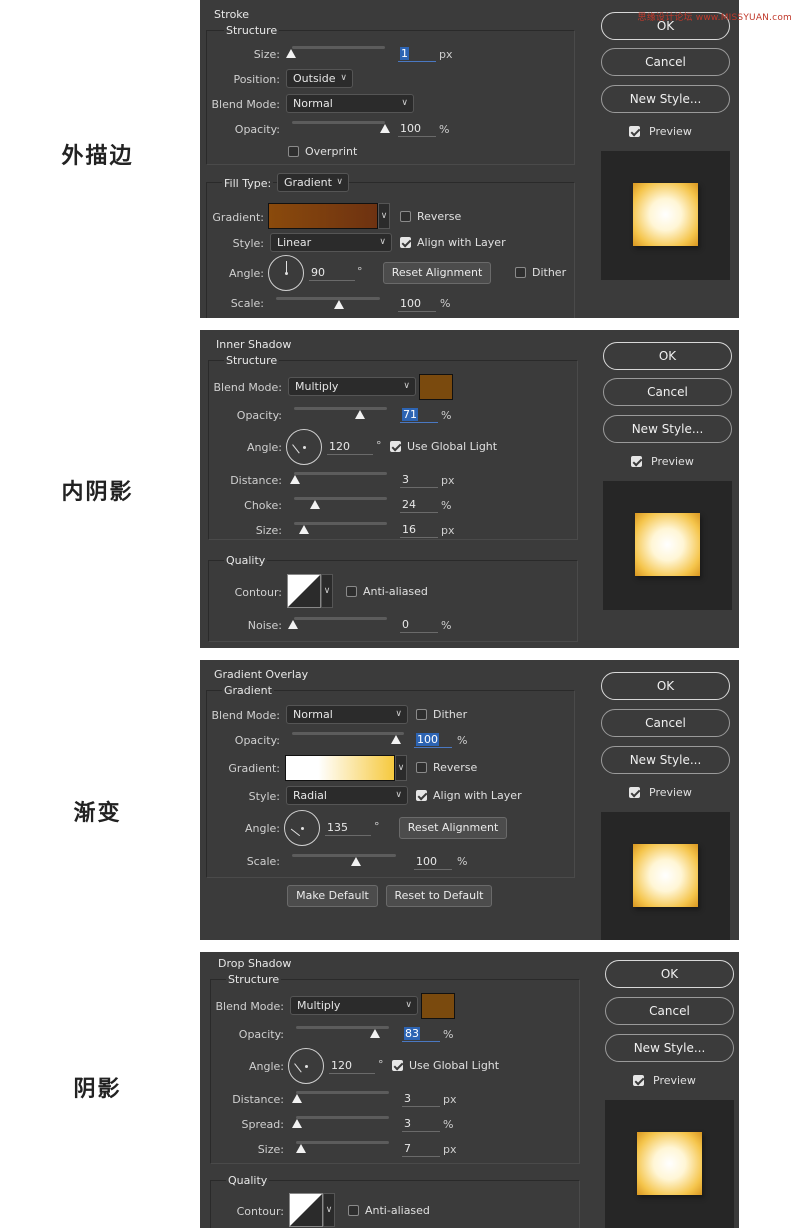 This screenshot has height=1228, width=800. I want to click on overprint-checkbox, so click(293, 151).